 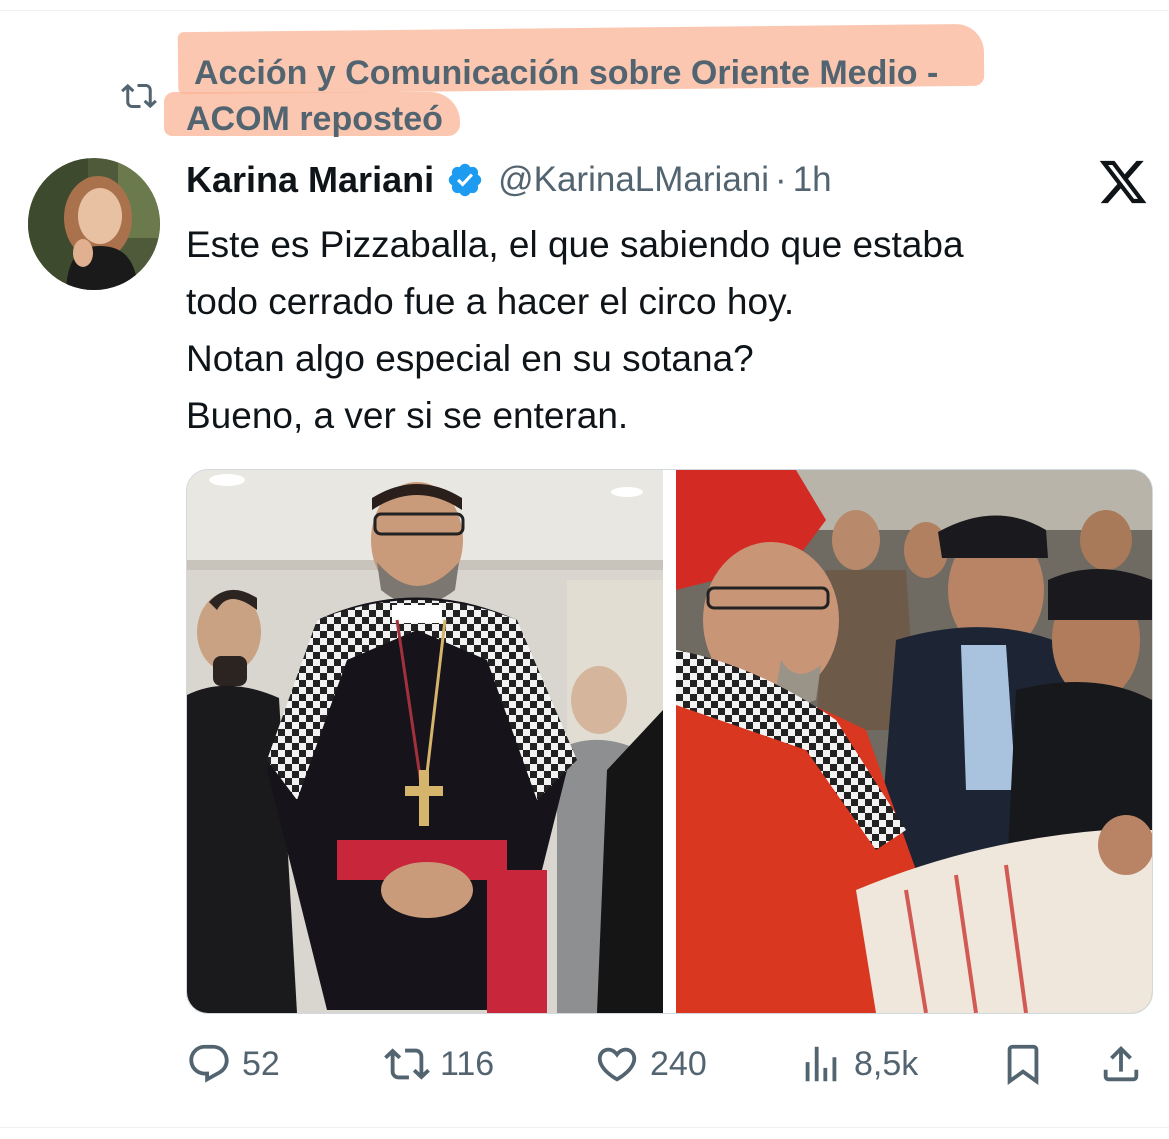 What do you see at coordinates (233, 1064) in the screenshot?
I see `reply-action: 52` at bounding box center [233, 1064].